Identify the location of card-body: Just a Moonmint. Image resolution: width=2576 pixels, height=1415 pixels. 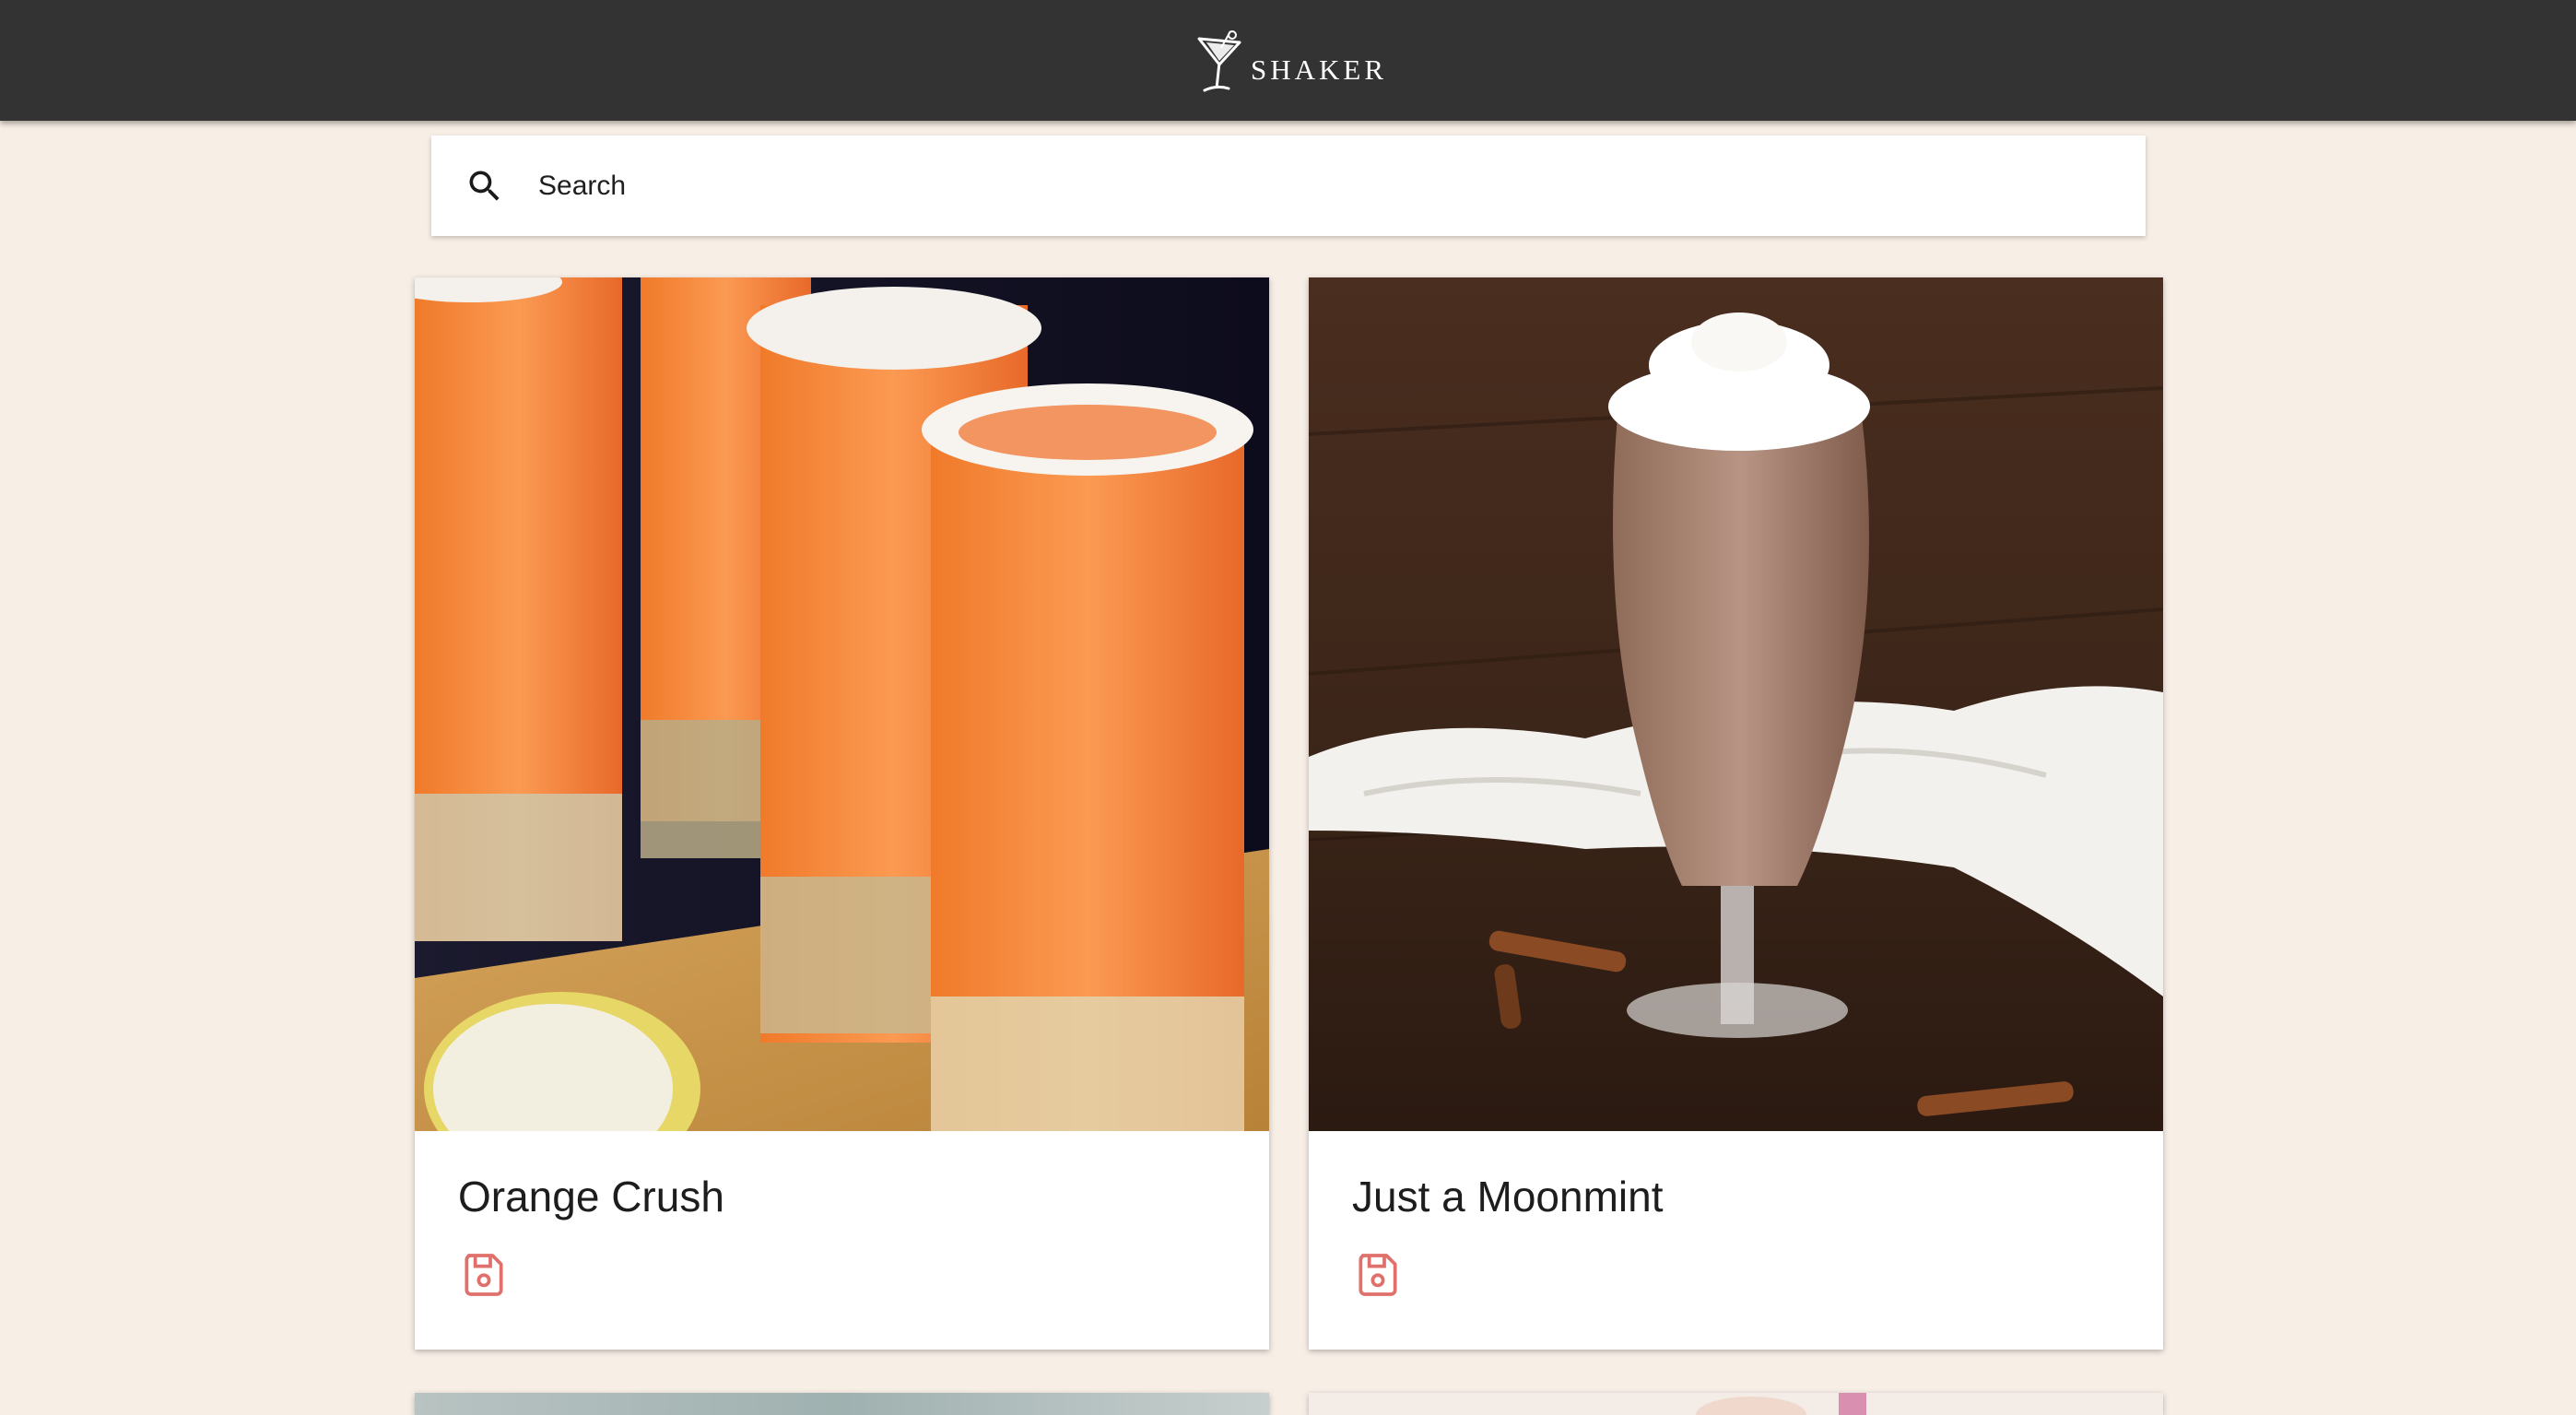
(1736, 1240).